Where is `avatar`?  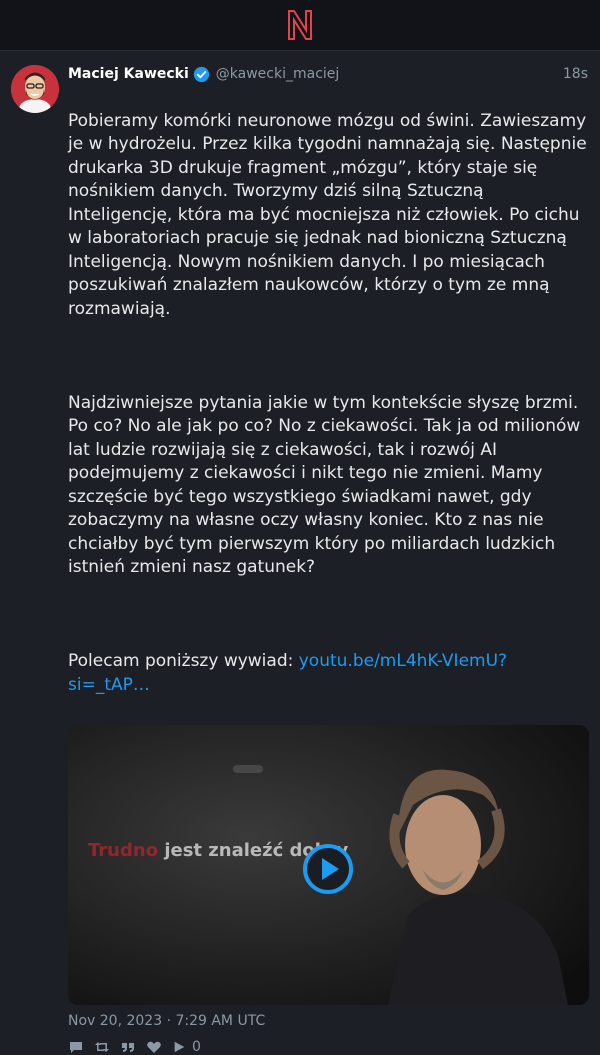
avatar is located at coordinates (35, 89).